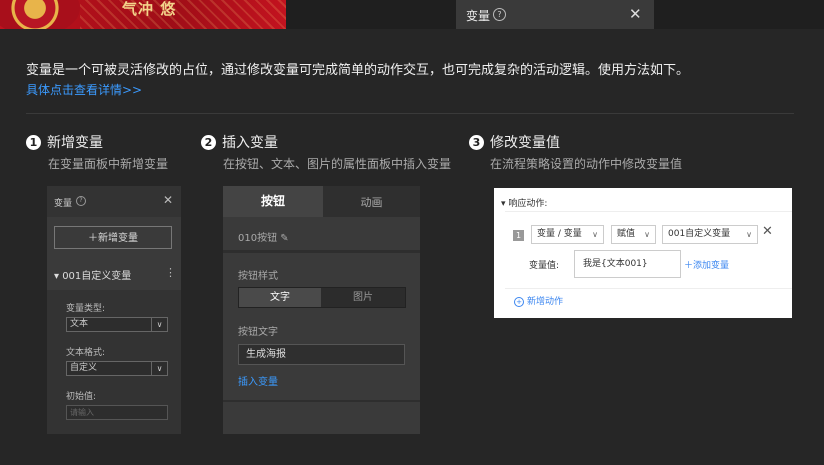  What do you see at coordinates (117, 412) in the screenshot?
I see `init-value-input: 请输入` at bounding box center [117, 412].